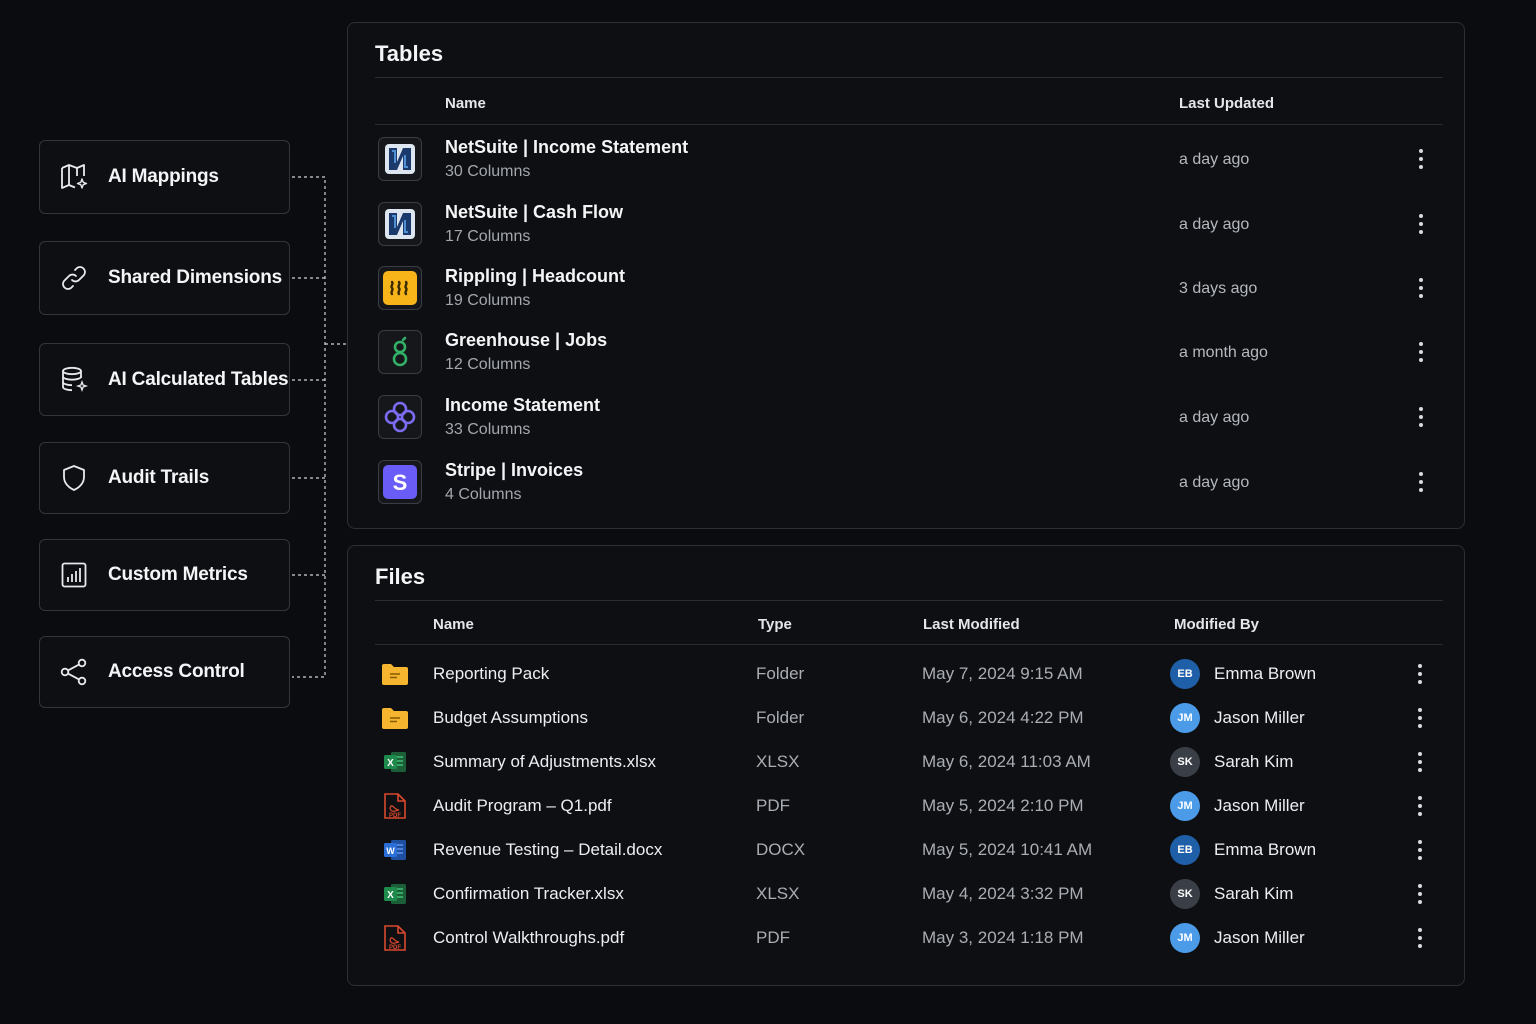 This screenshot has height=1024, width=1536. What do you see at coordinates (74, 575) in the screenshot?
I see `bar-chart-icon` at bounding box center [74, 575].